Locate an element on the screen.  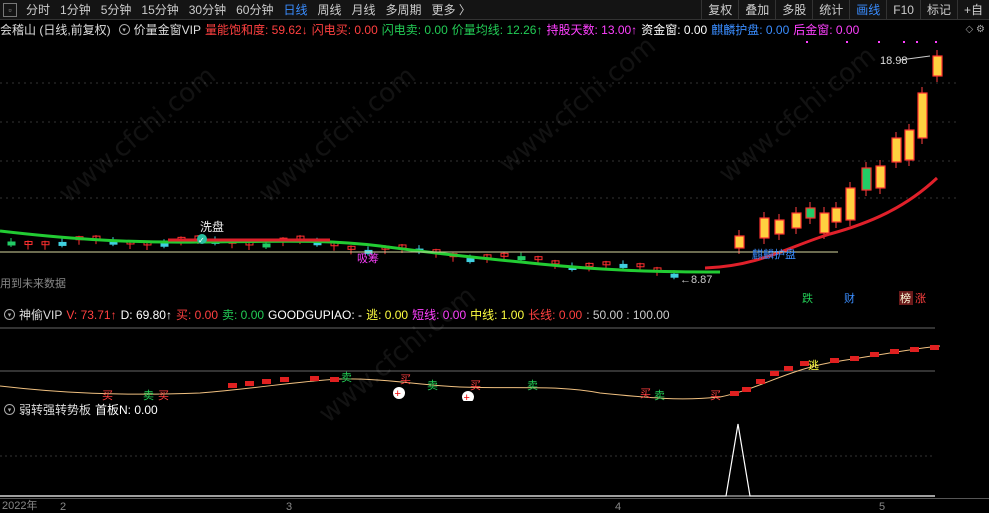
legend-item: 麒麟护盘: 0.00 is located at coordinates (750, 30).